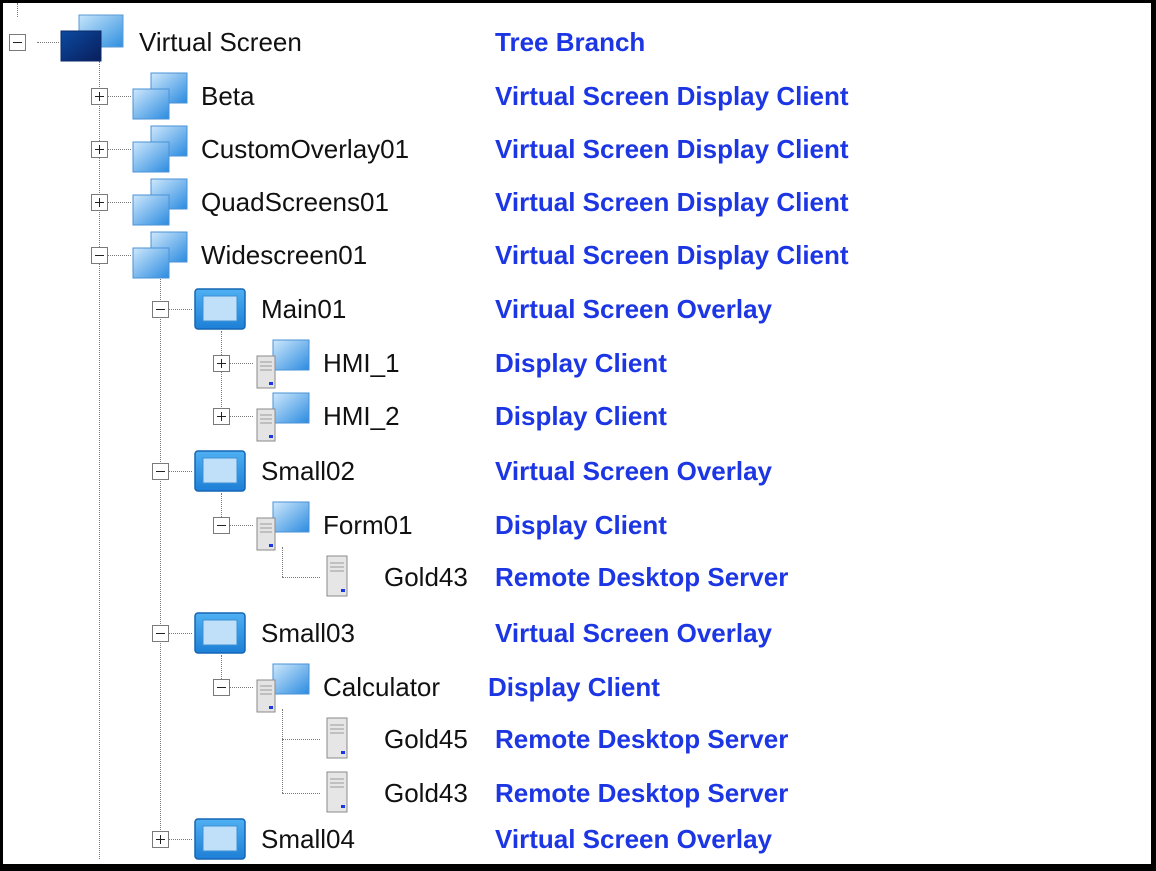 Image resolution: width=1156 pixels, height=871 pixels. Describe the element at coordinates (308, 471) in the screenshot. I see `node-label: Small02` at that location.